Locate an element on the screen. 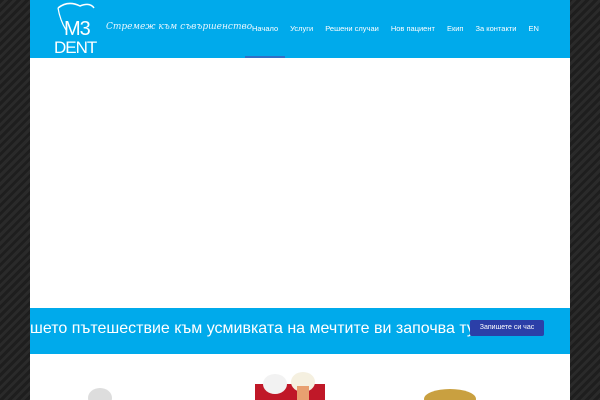 The width and height of the screenshot is (600, 400). nav-services: Услуги is located at coordinates (301, 28).